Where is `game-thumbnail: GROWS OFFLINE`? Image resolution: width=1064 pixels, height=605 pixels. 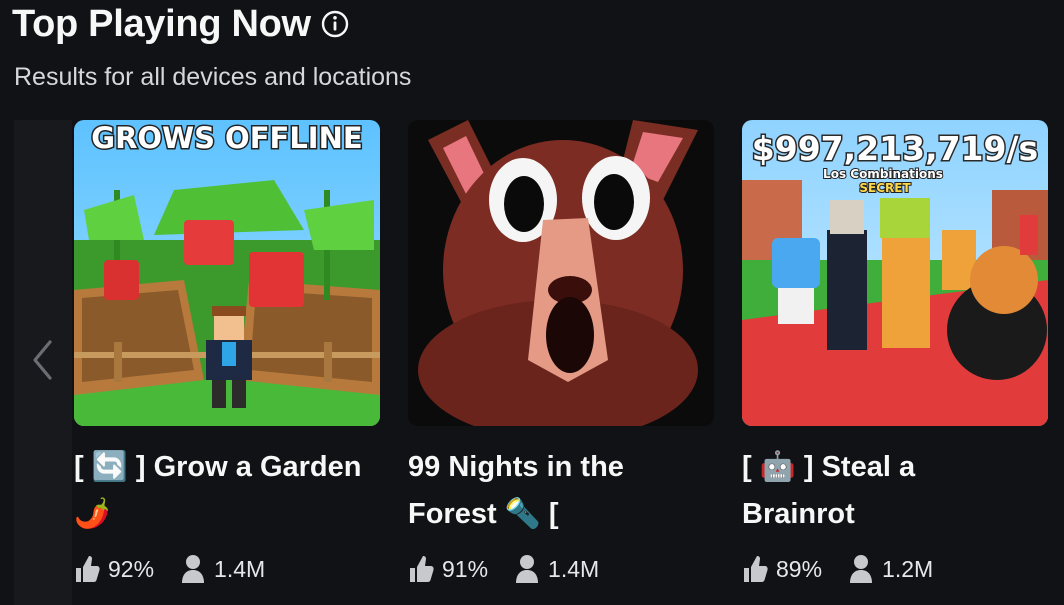
game-thumbnail: GROWS OFFLINE is located at coordinates (227, 273).